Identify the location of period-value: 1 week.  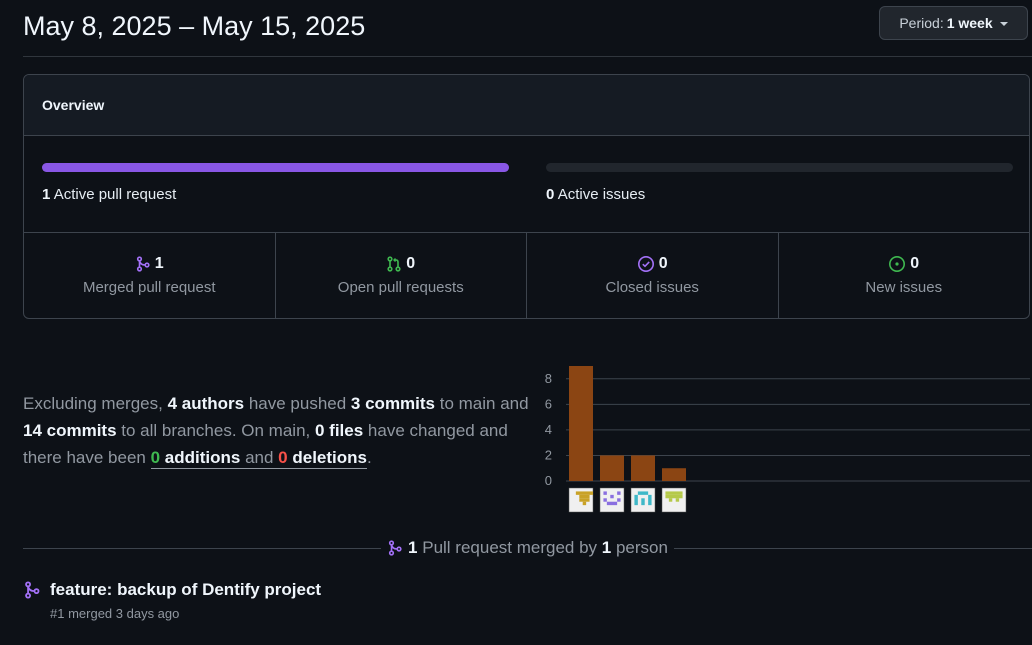
(969, 23).